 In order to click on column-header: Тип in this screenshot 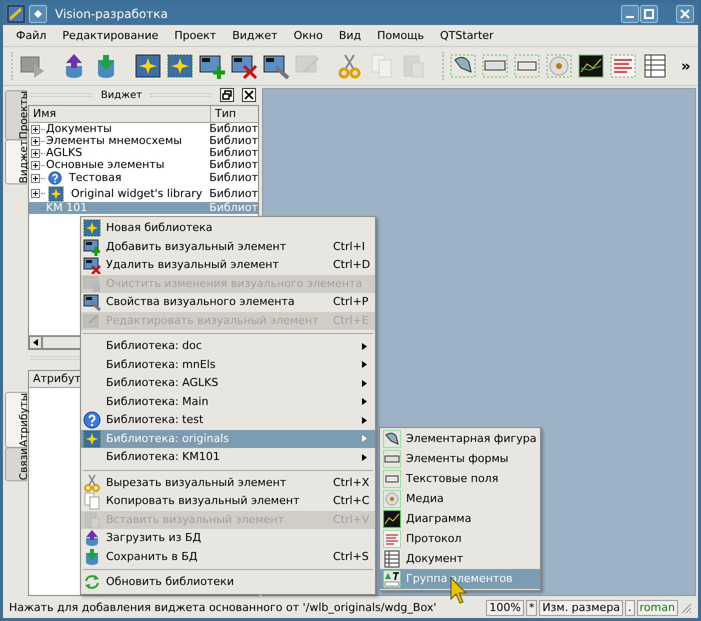, I will do `click(234, 114)`.